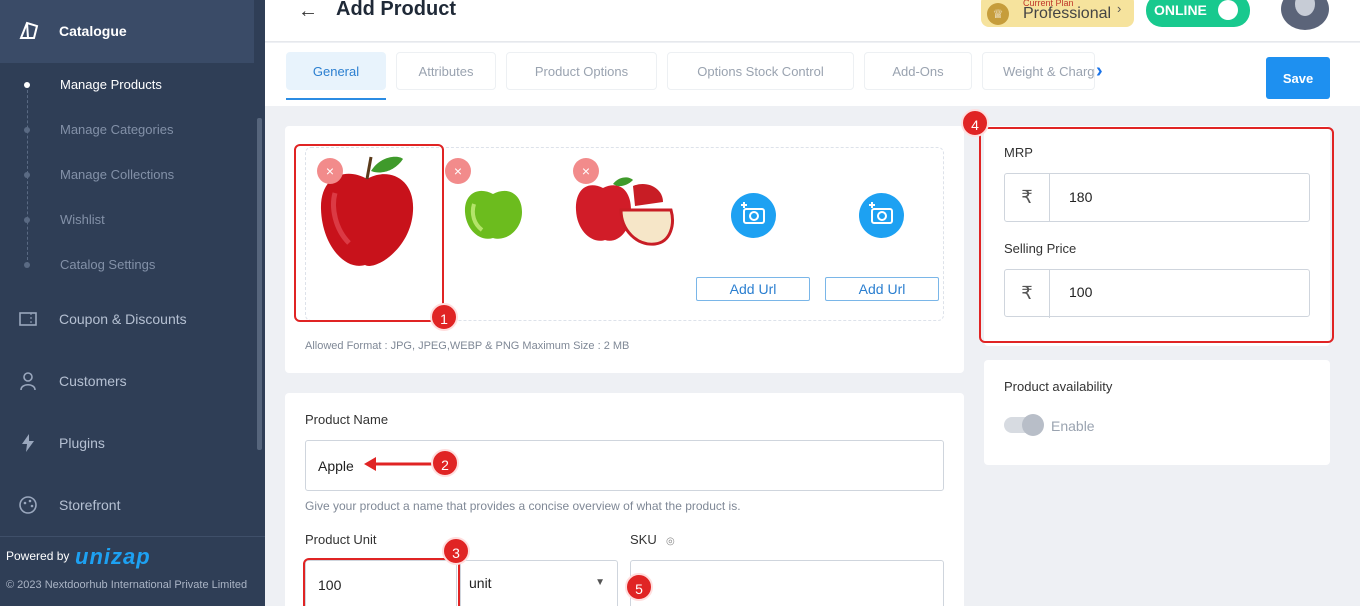 This screenshot has width=1360, height=606. I want to click on brand-logo: unizap, so click(113, 556).